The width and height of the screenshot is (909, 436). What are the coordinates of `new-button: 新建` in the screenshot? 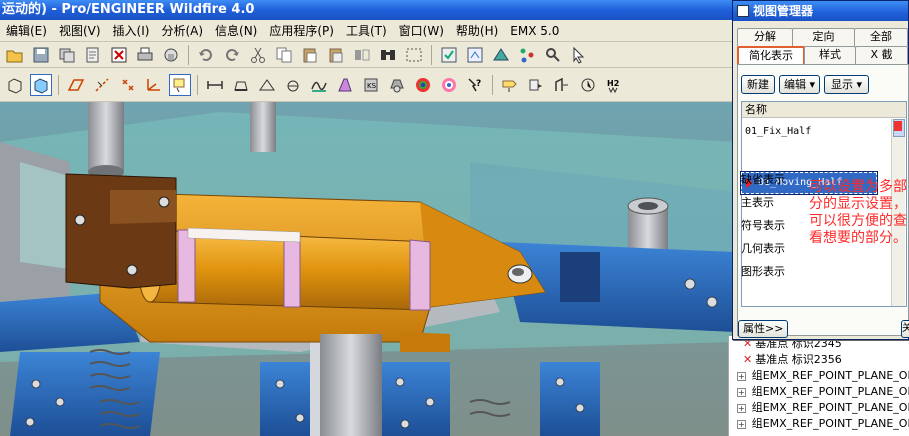 It's located at (758, 84).